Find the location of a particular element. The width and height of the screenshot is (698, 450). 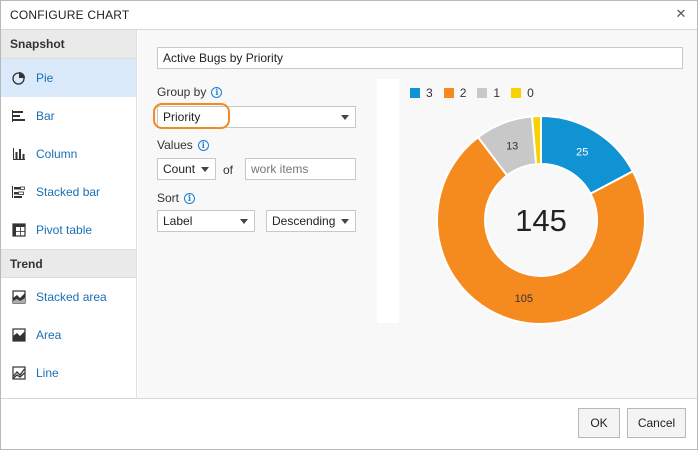

data-label: 25 is located at coordinates (582, 152).